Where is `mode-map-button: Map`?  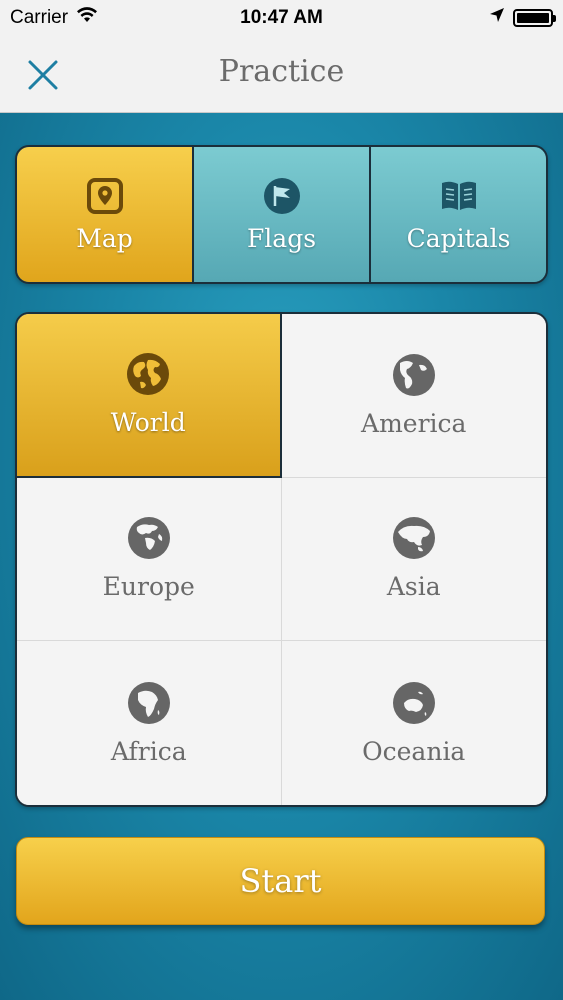
mode-map-button: Map is located at coordinates (104, 214).